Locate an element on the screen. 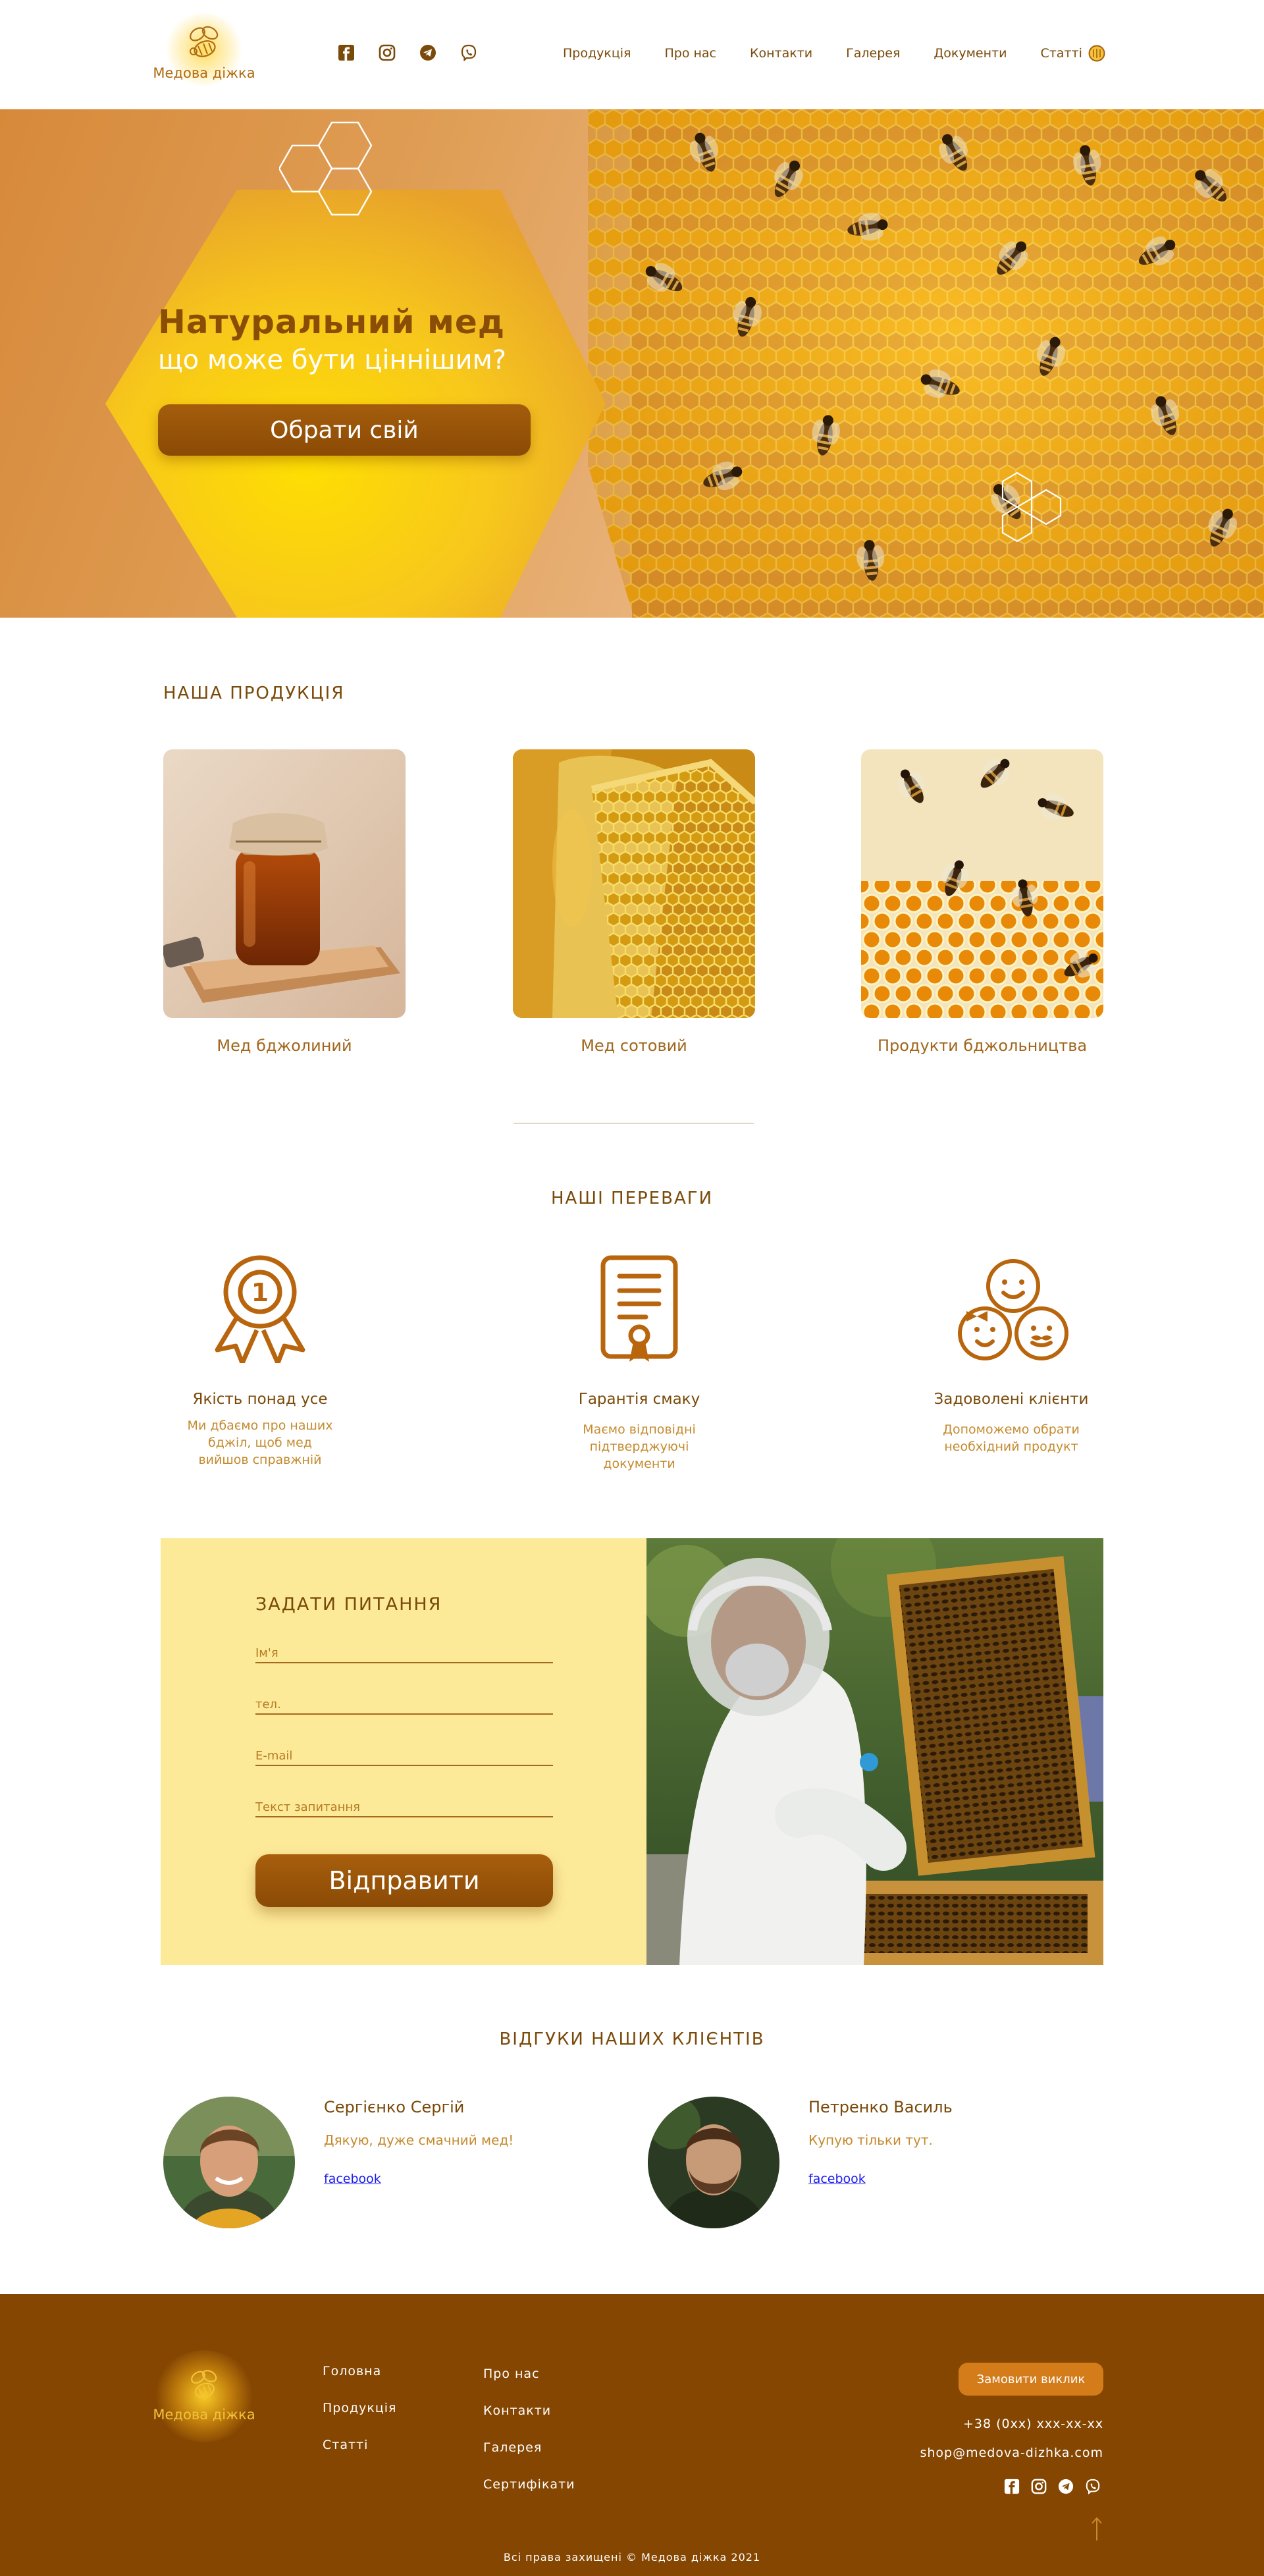 The width and height of the screenshot is (1264, 2576). phone-field is located at coordinates (404, 1701).